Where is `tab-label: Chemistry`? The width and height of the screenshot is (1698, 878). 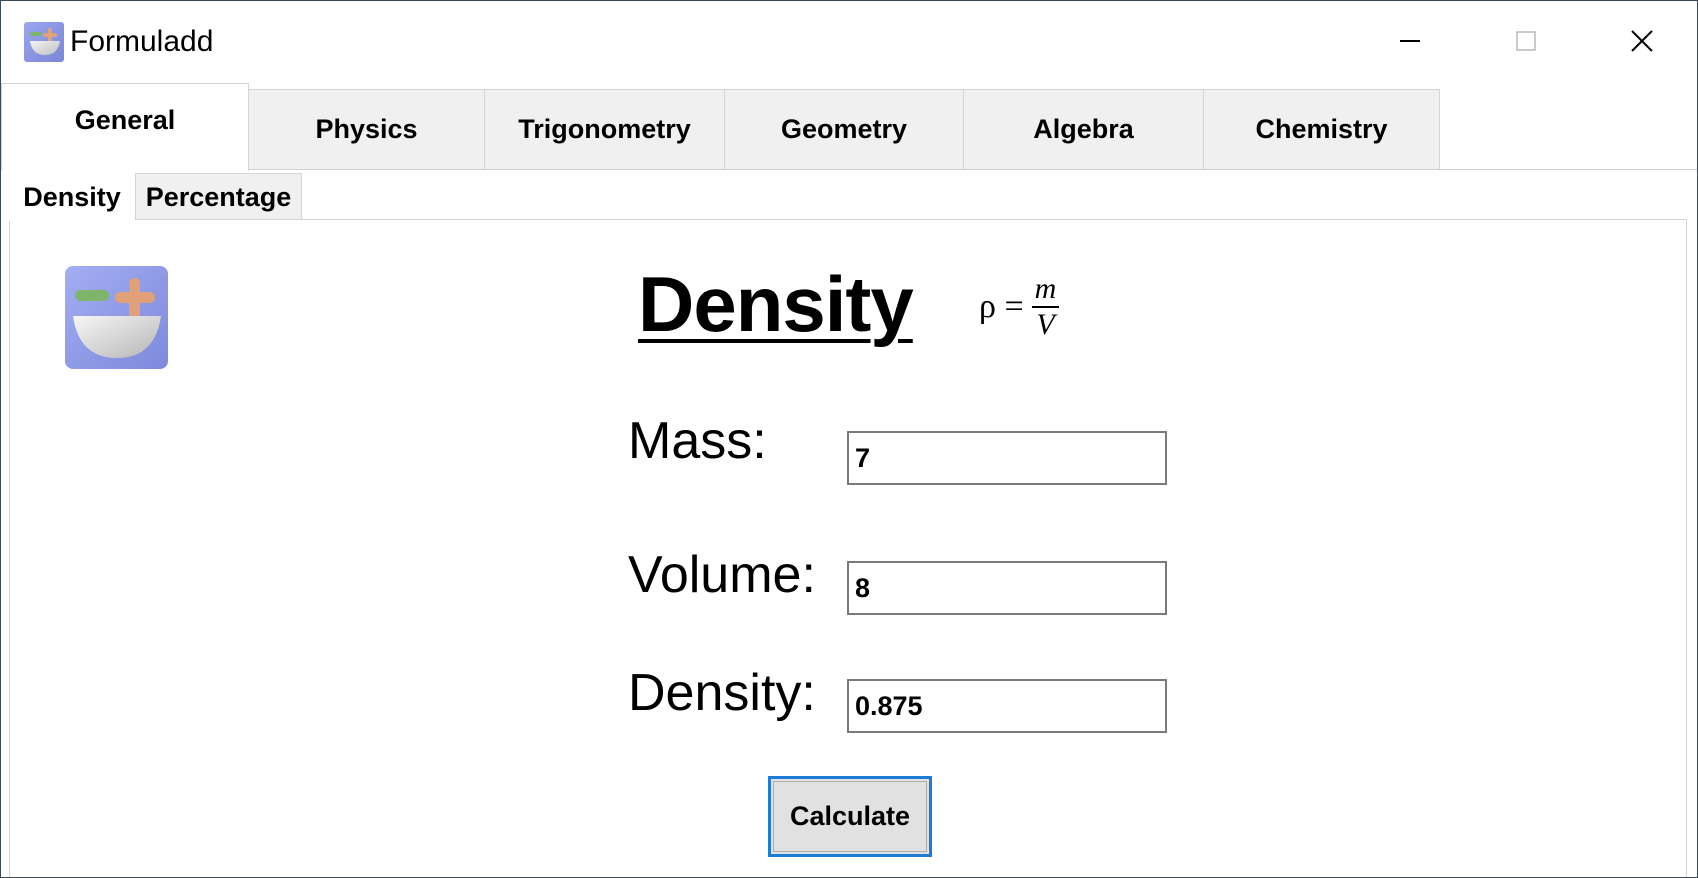 tab-label: Chemistry is located at coordinates (1321, 129).